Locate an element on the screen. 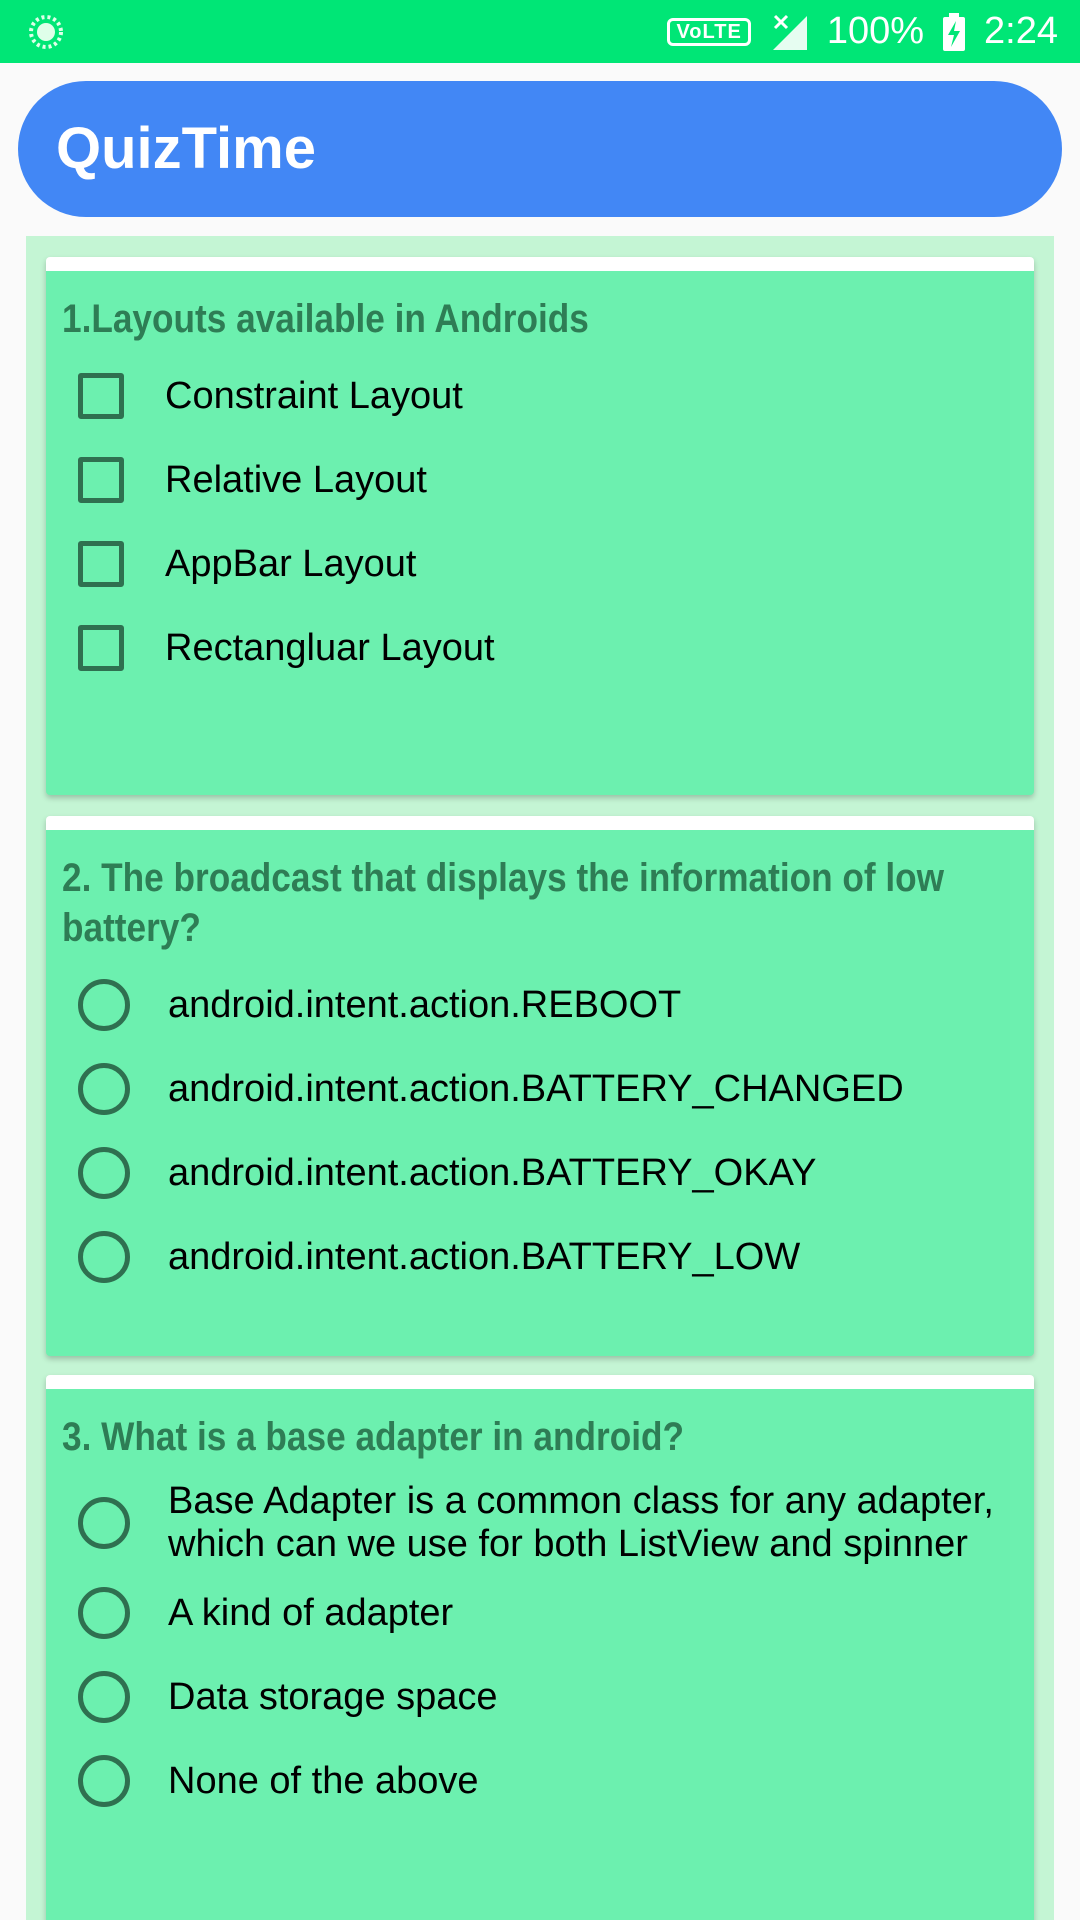  status-right: VoLTE 100% 2:24 is located at coordinates (862, 31).